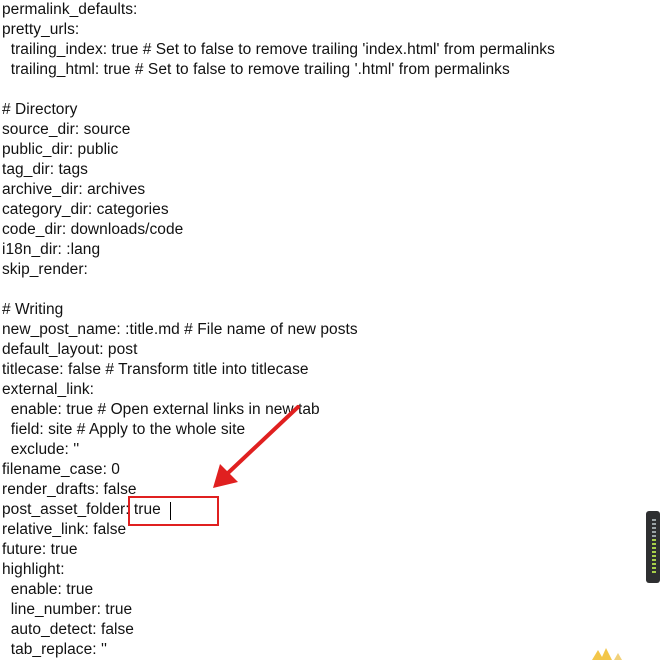 Image resolution: width=661 pixels, height=660 pixels. Describe the element at coordinates (67, 609) in the screenshot. I see `code-line: line_number: true` at that location.